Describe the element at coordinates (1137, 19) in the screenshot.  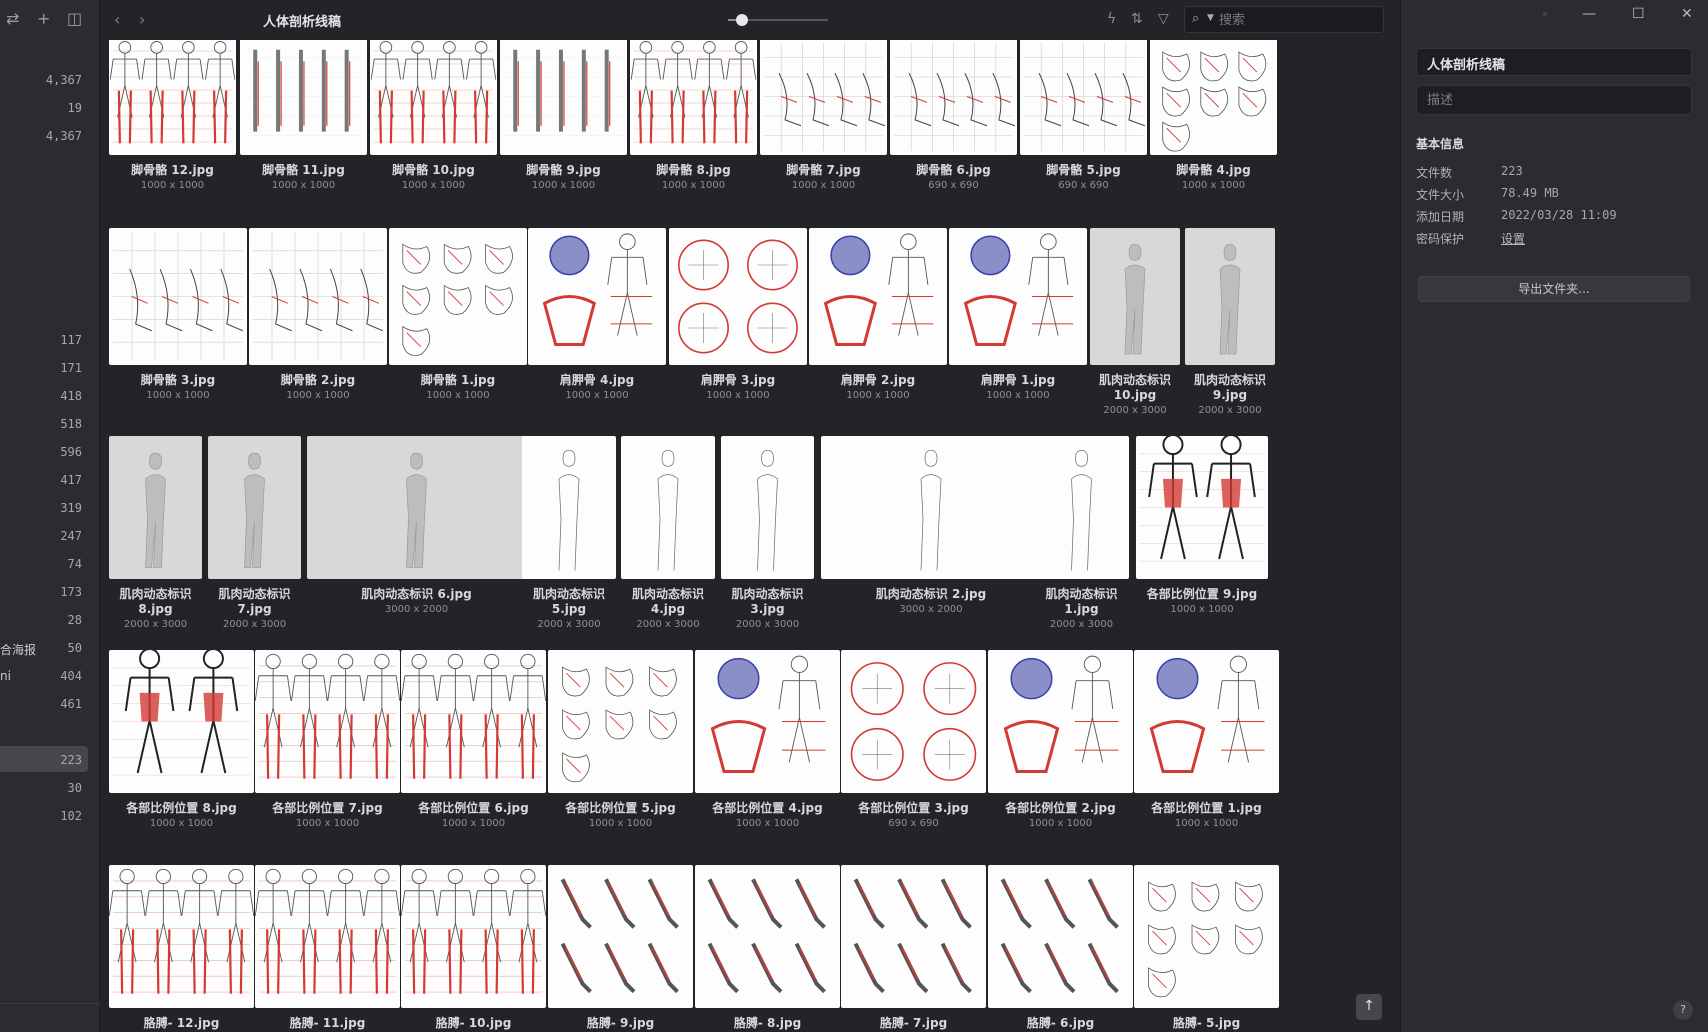
I see `sort-icon: ⇅` at that location.